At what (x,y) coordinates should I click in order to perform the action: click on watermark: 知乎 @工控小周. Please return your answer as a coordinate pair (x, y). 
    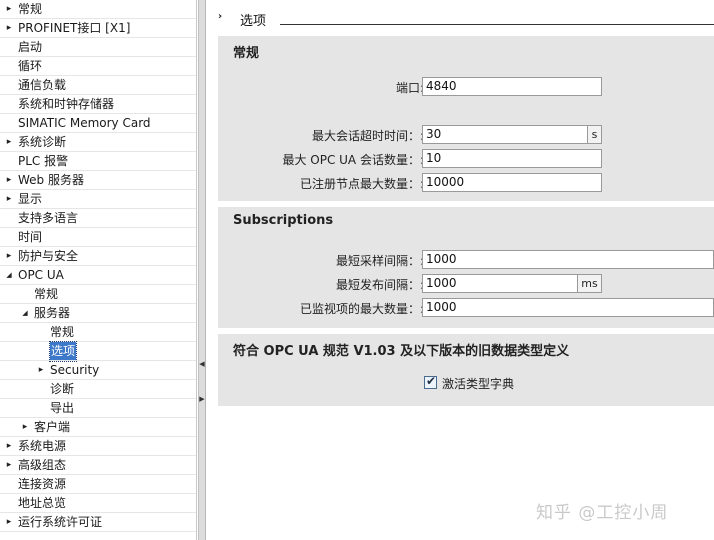
    Looking at the image, I should click on (602, 513).